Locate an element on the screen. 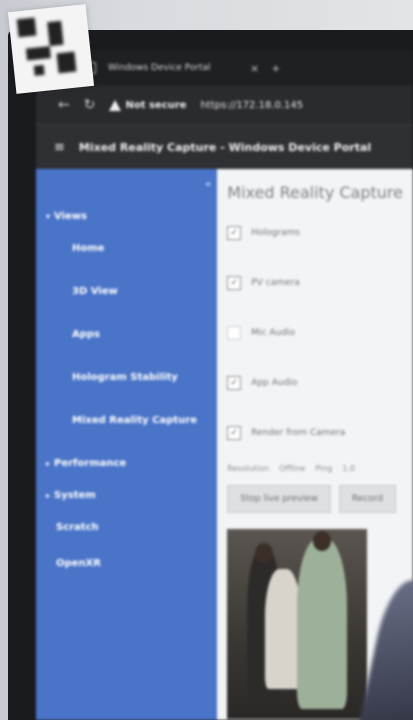  sidebar-group-system: ▸ System is located at coordinates (126, 495).